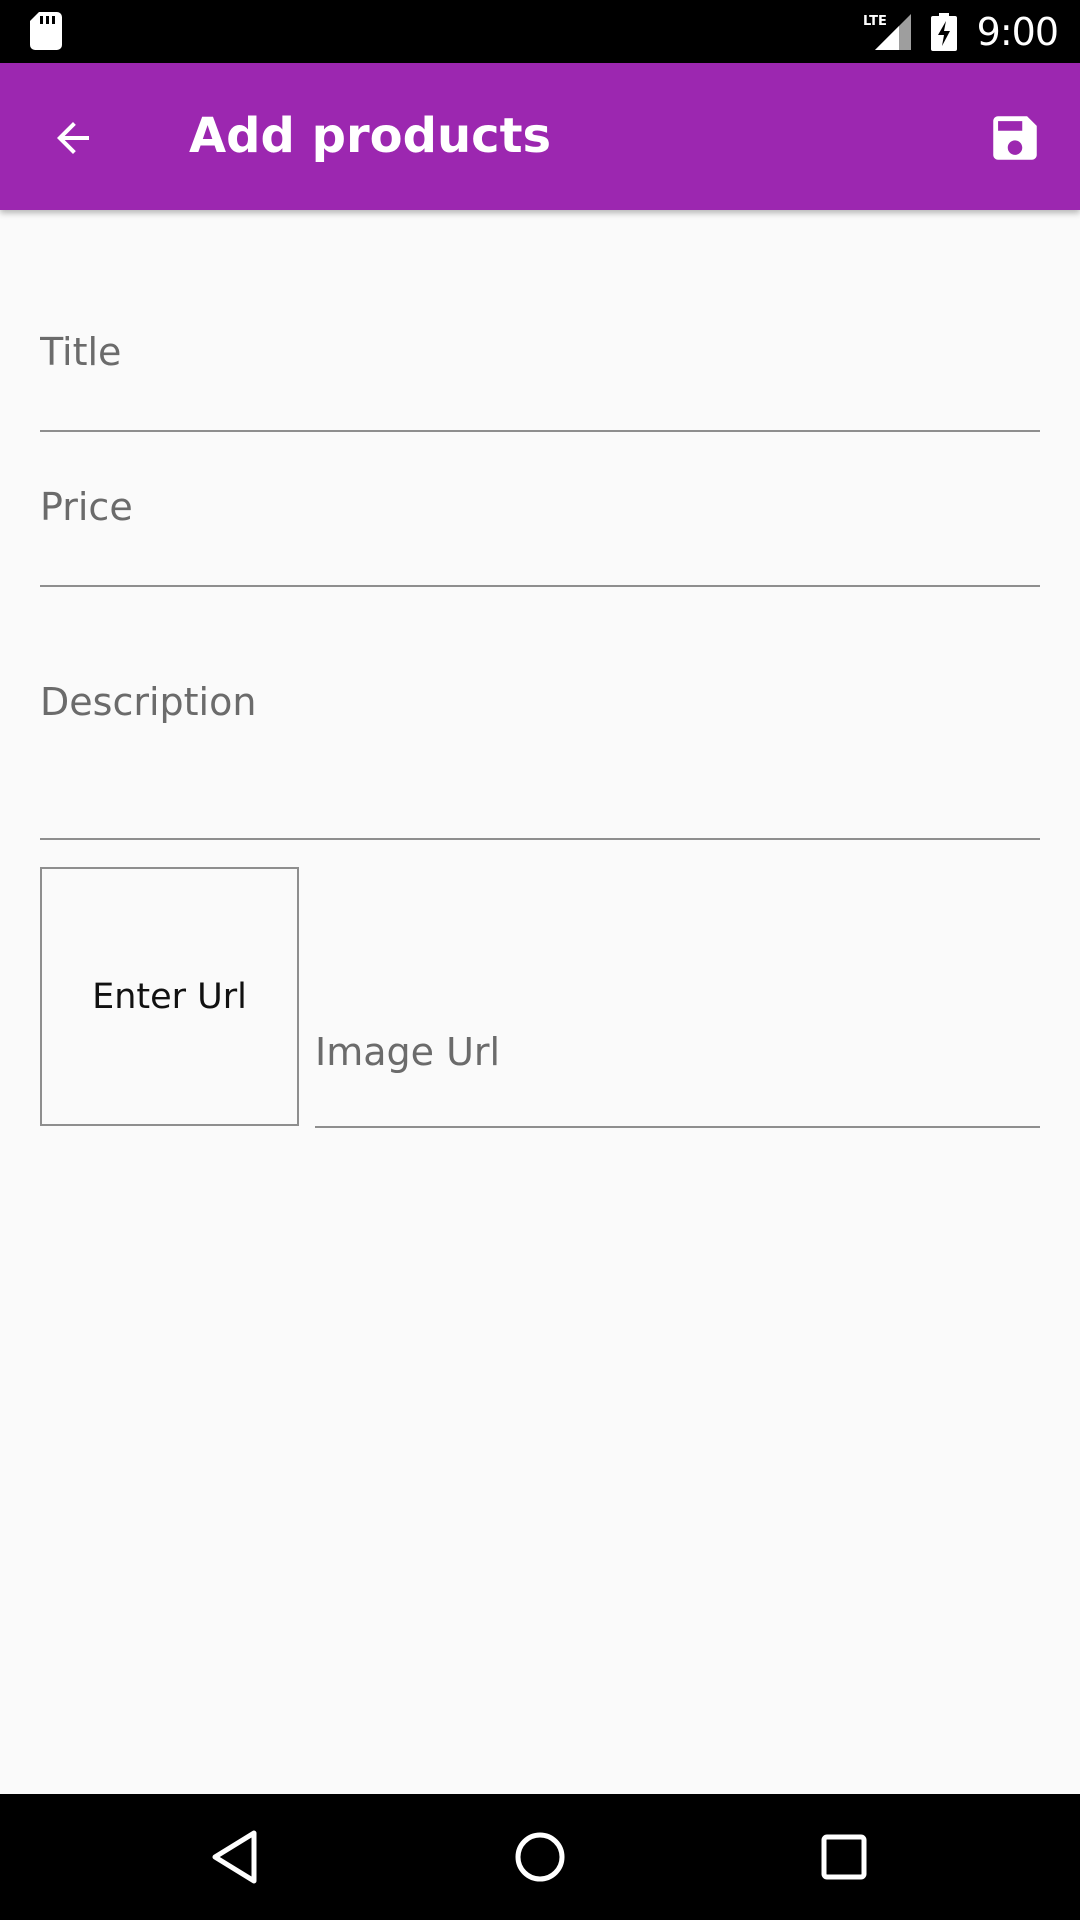 The height and width of the screenshot is (1920, 1080). I want to click on nav-home-button, so click(540, 1857).